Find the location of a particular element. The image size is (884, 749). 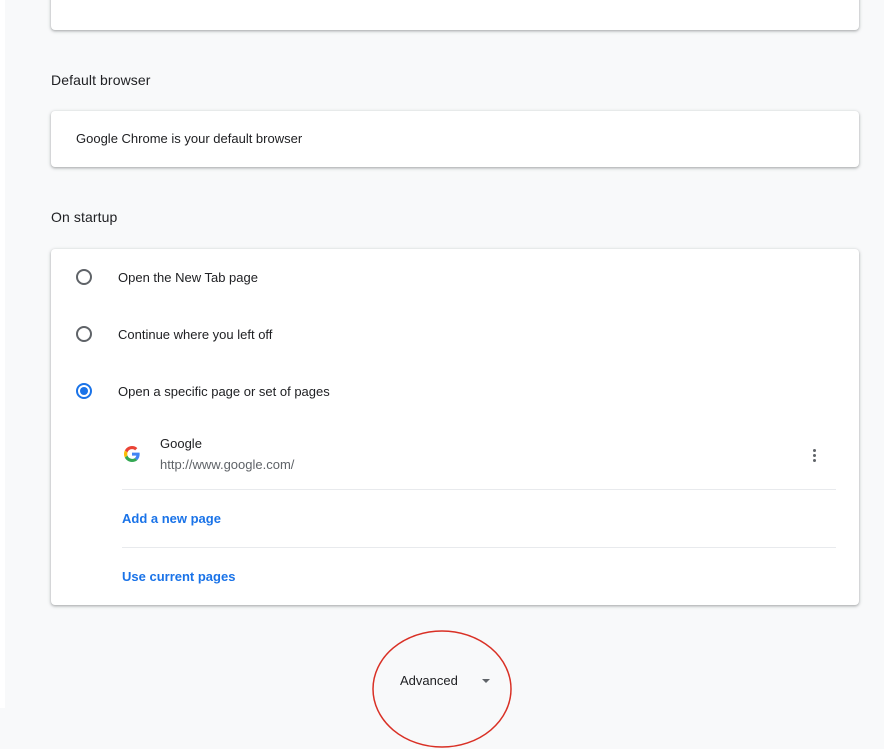

startup-option-label: Continue where you left off is located at coordinates (195, 334).